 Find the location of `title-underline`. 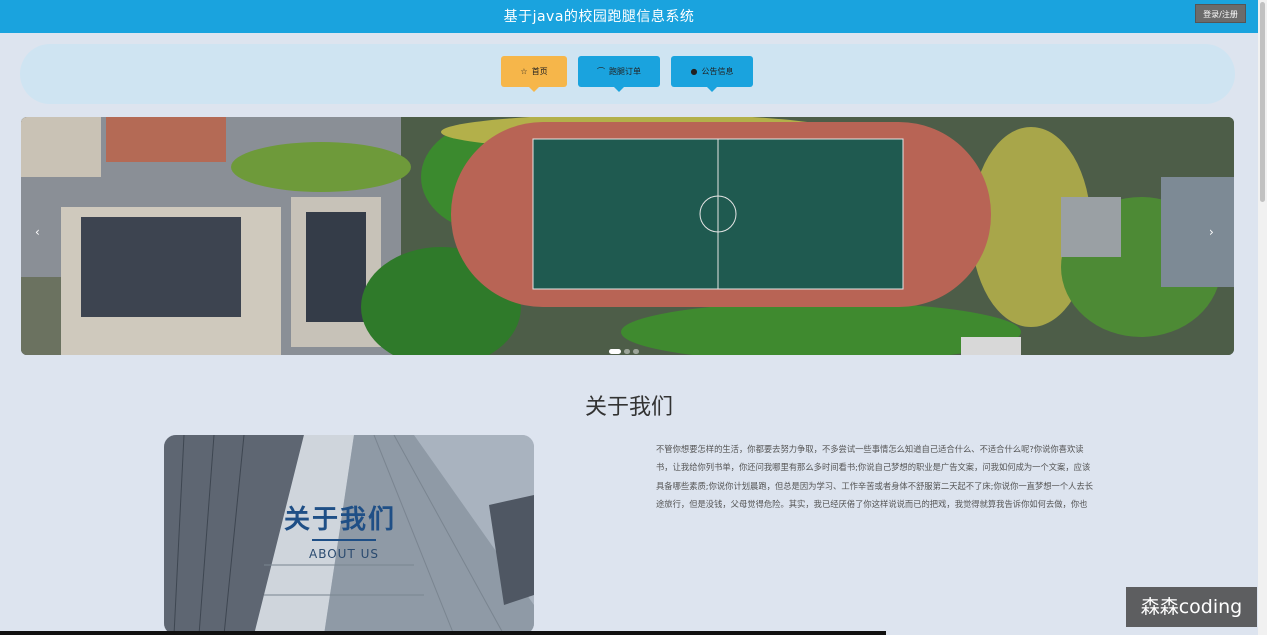

title-underline is located at coordinates (344, 540).